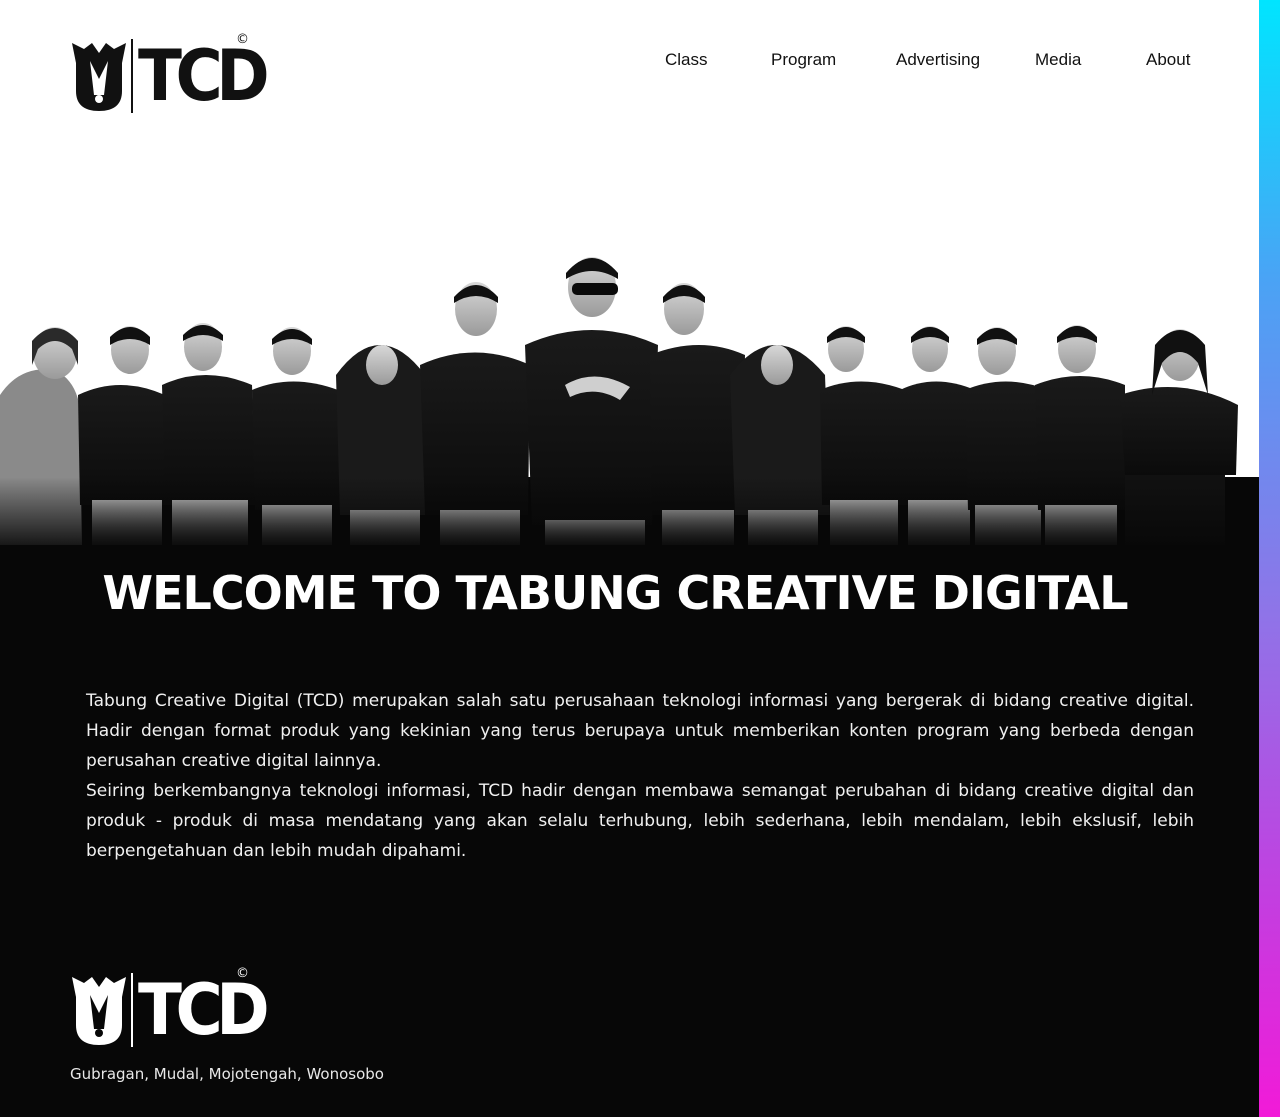  I want to click on header-logo: TCD ©, so click(172, 74).